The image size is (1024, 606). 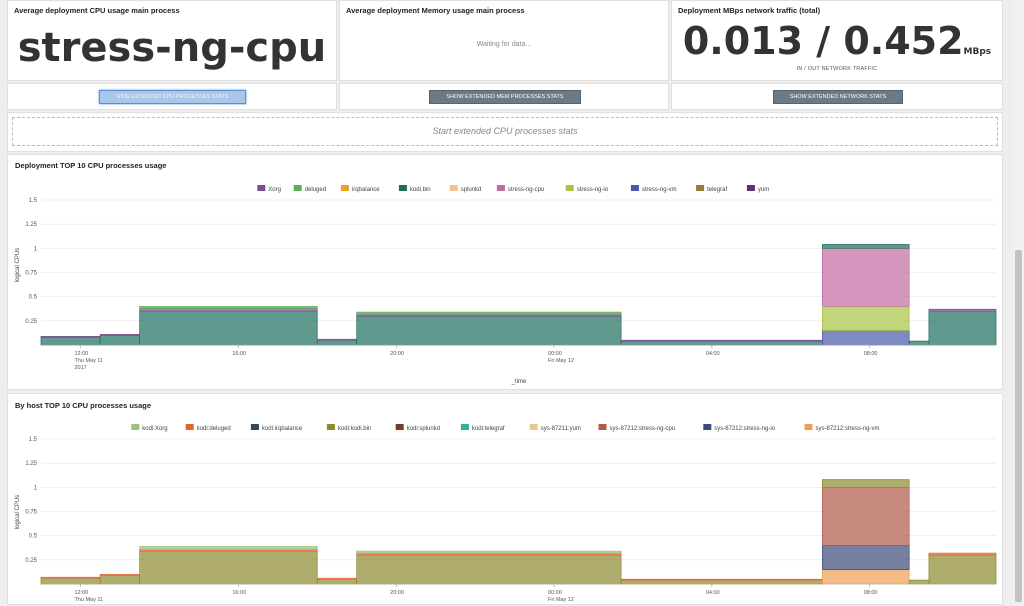 What do you see at coordinates (555, 354) in the screenshot?
I see `x-tick-label: 00:00` at bounding box center [555, 354].